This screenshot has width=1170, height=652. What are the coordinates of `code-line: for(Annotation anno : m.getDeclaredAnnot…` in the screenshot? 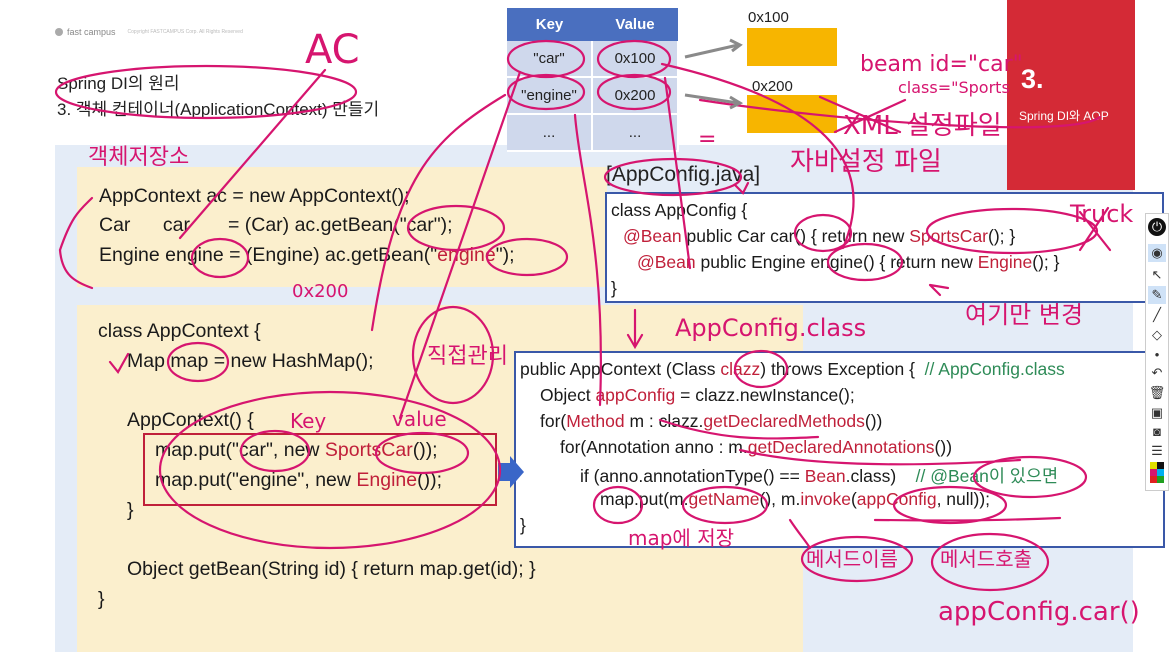 It's located at (756, 447).